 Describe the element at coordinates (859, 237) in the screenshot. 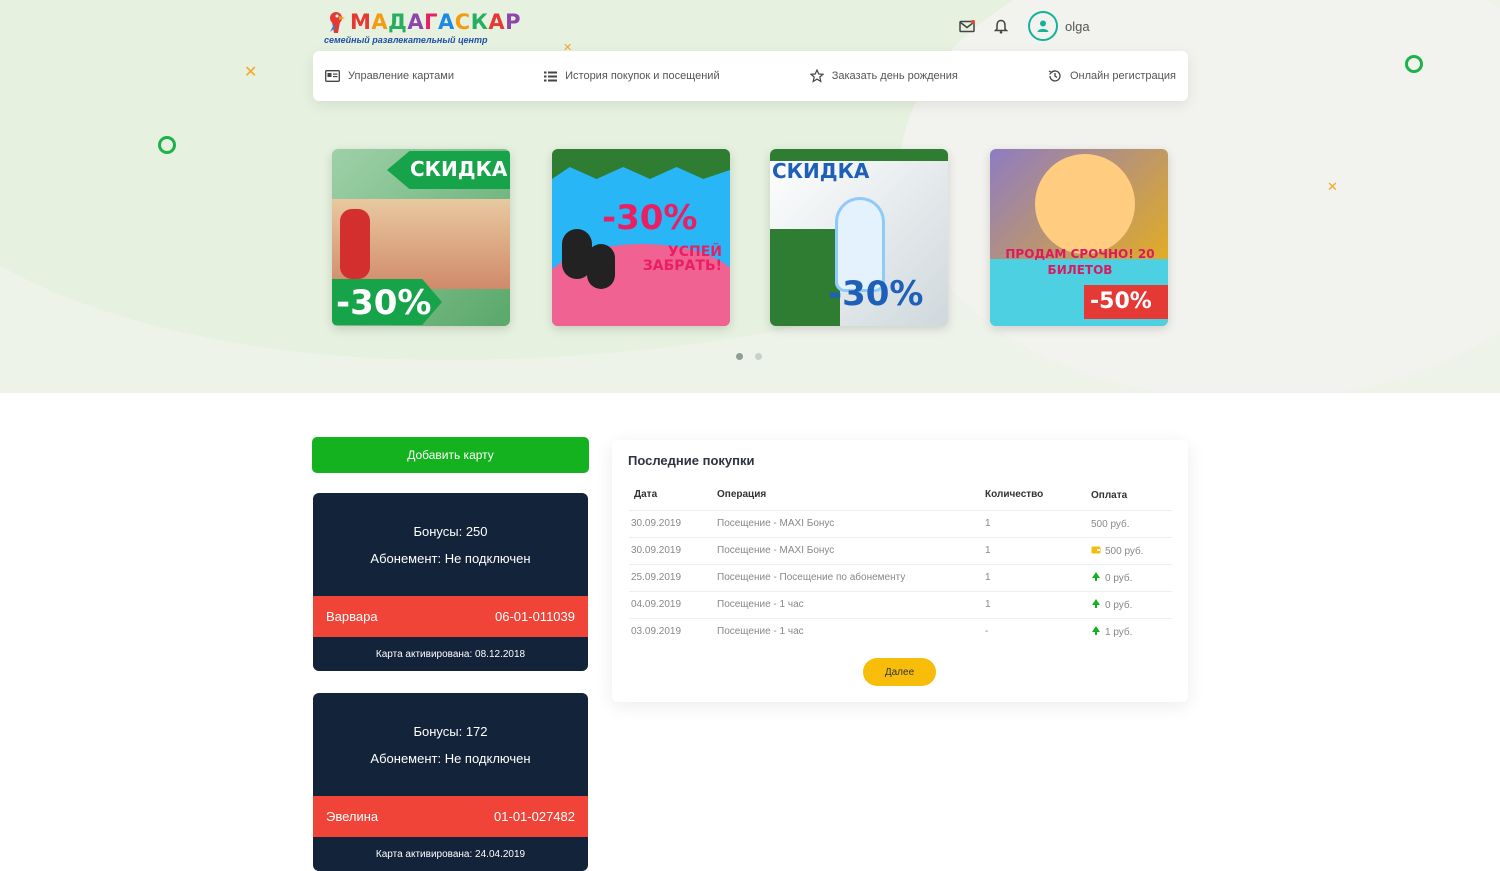

I see `promo-banner-3: СКИДКА -30%` at that location.